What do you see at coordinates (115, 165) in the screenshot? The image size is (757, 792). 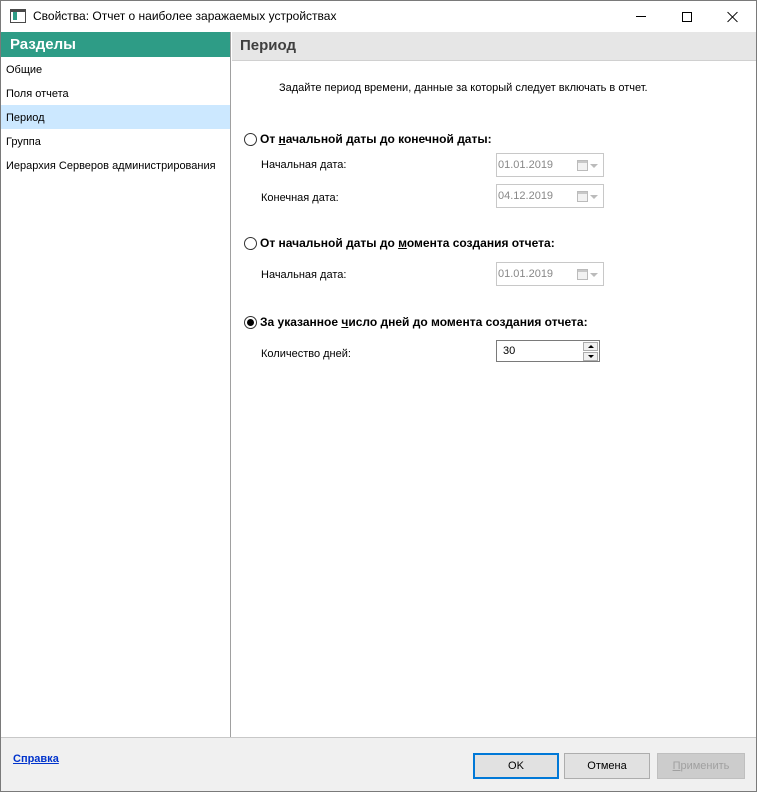 I see `sidebar-item-server-hierarchy: Иерархия Серверов администрирования` at bounding box center [115, 165].